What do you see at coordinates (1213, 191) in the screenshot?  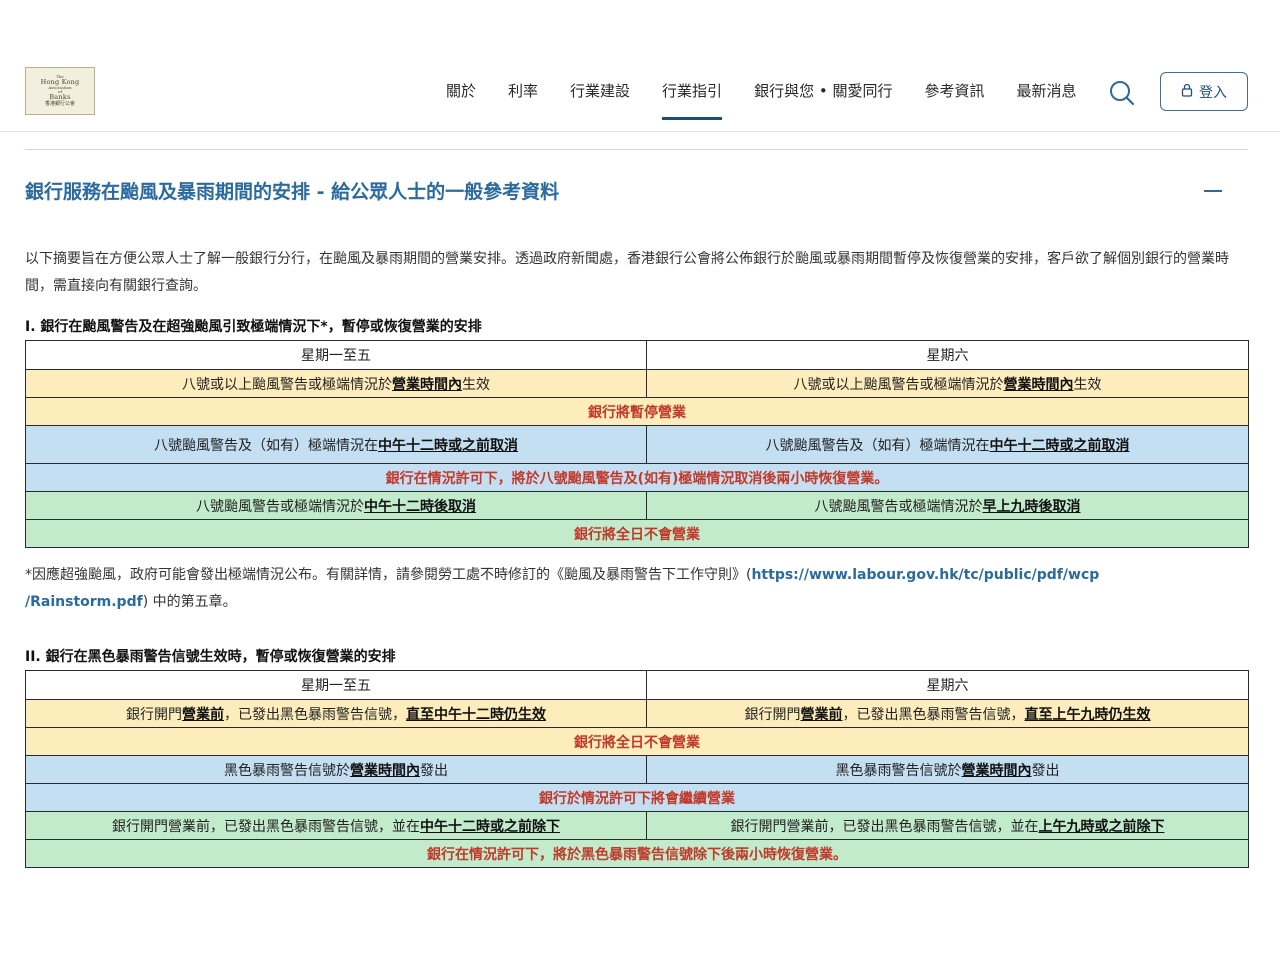 I see `collapse-icon` at bounding box center [1213, 191].